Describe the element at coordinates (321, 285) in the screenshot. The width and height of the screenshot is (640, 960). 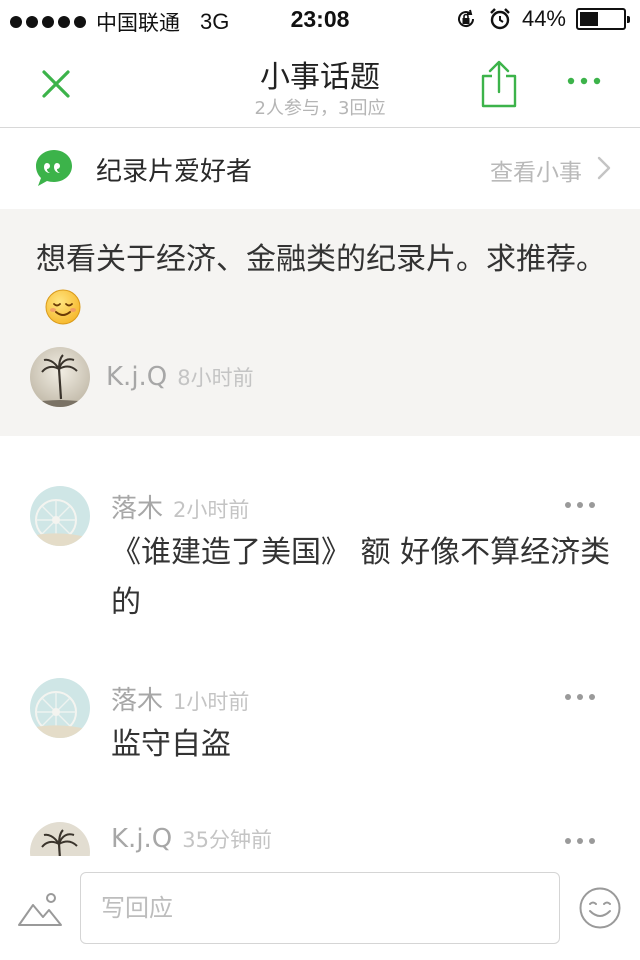
I see `post-body: 想看关于经济、金融类的纪录片。求推荐。` at that location.